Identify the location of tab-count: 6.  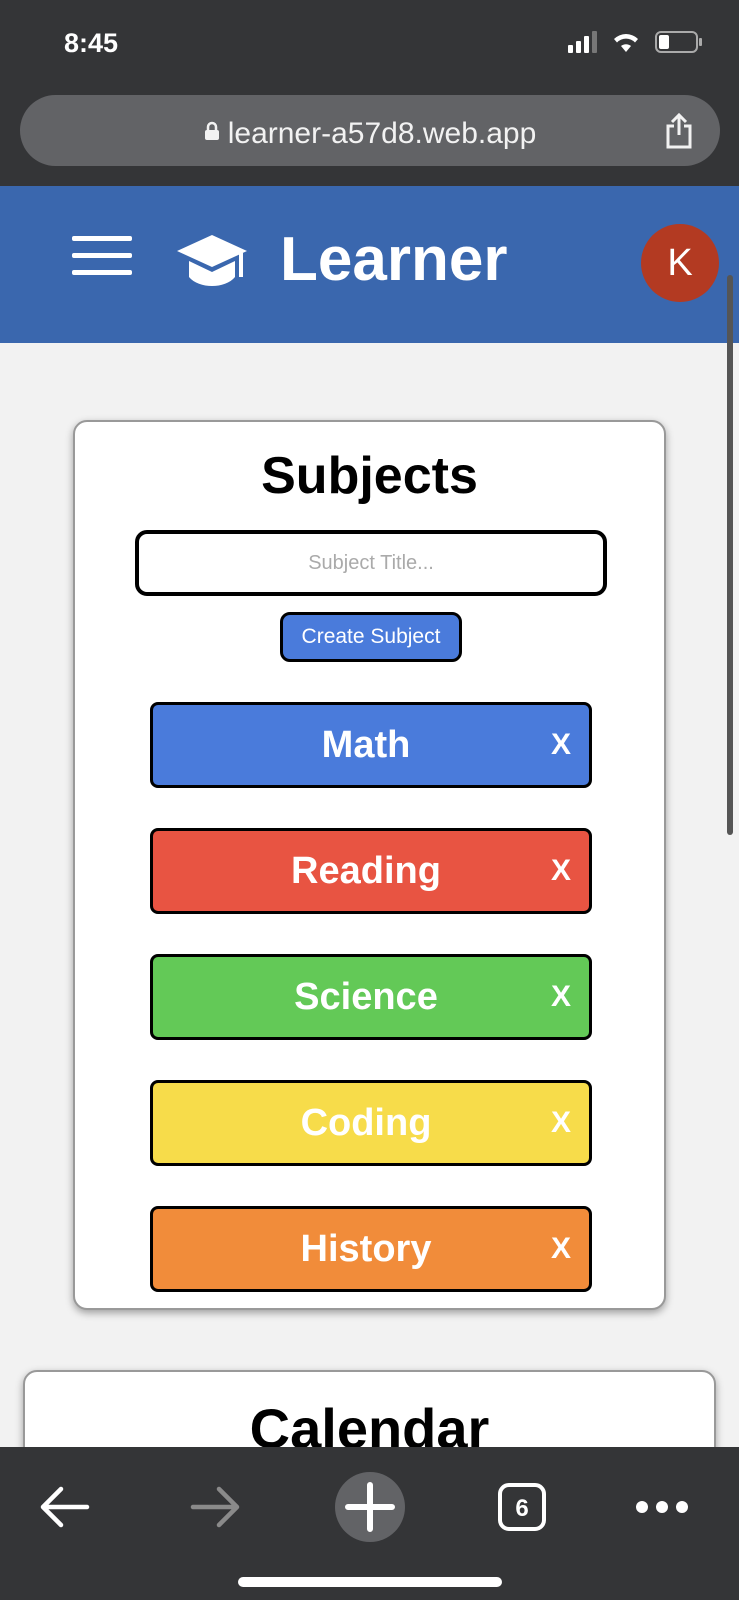
(521, 1508).